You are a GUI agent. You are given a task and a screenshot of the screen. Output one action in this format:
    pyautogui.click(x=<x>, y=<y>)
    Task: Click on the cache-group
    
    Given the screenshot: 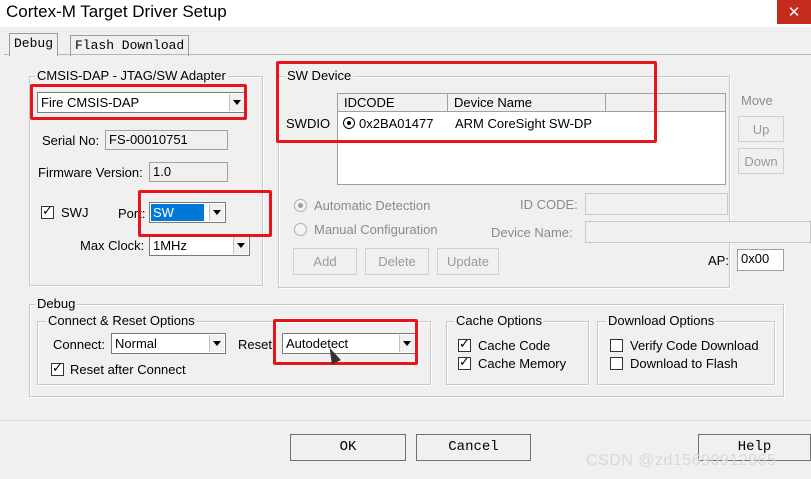 What is the action you would take?
    pyautogui.click(x=517, y=353)
    